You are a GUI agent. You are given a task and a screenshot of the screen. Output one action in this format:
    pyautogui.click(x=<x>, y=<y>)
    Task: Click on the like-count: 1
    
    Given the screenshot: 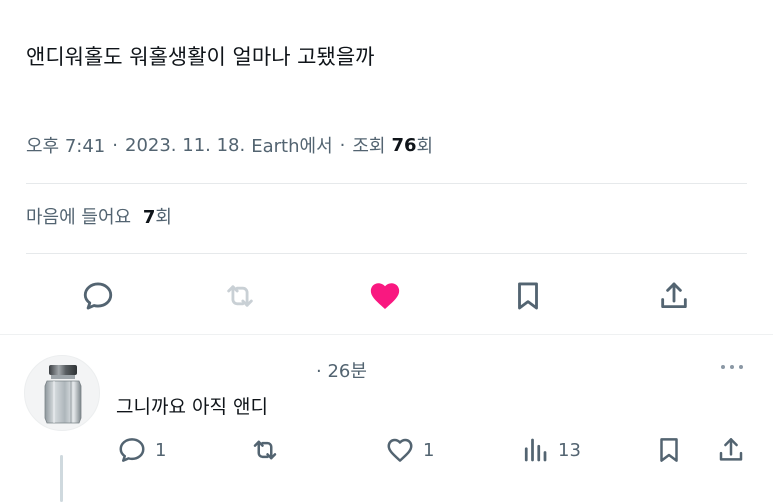 What is the action you would take?
    pyautogui.click(x=429, y=450)
    